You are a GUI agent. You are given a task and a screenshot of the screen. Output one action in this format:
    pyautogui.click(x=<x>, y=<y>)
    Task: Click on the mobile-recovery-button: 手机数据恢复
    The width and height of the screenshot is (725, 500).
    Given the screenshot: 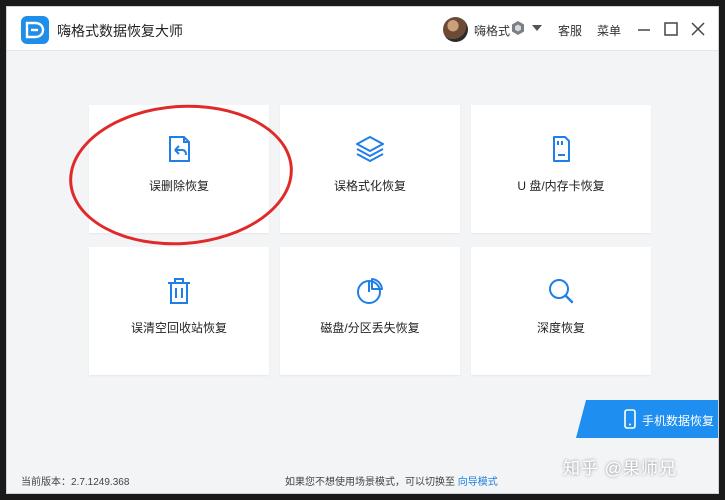 What is the action you would take?
    pyautogui.click(x=647, y=419)
    